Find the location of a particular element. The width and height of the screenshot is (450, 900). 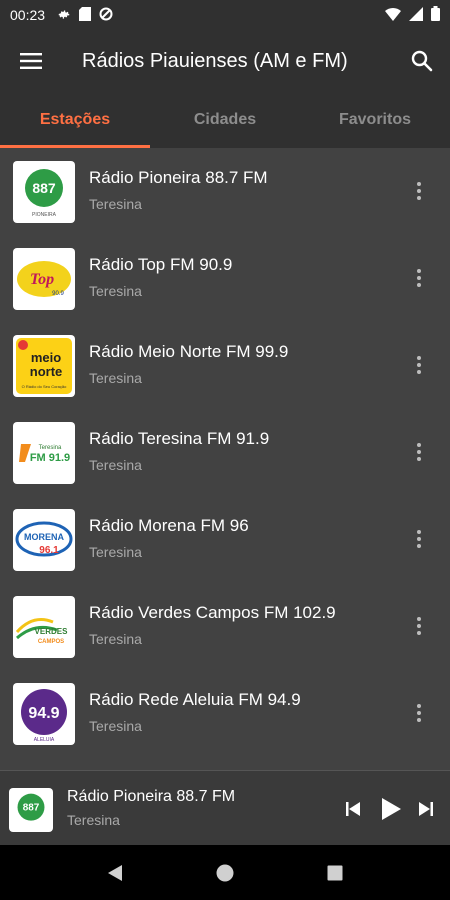

status-time: 00:23 is located at coordinates (28, 15).